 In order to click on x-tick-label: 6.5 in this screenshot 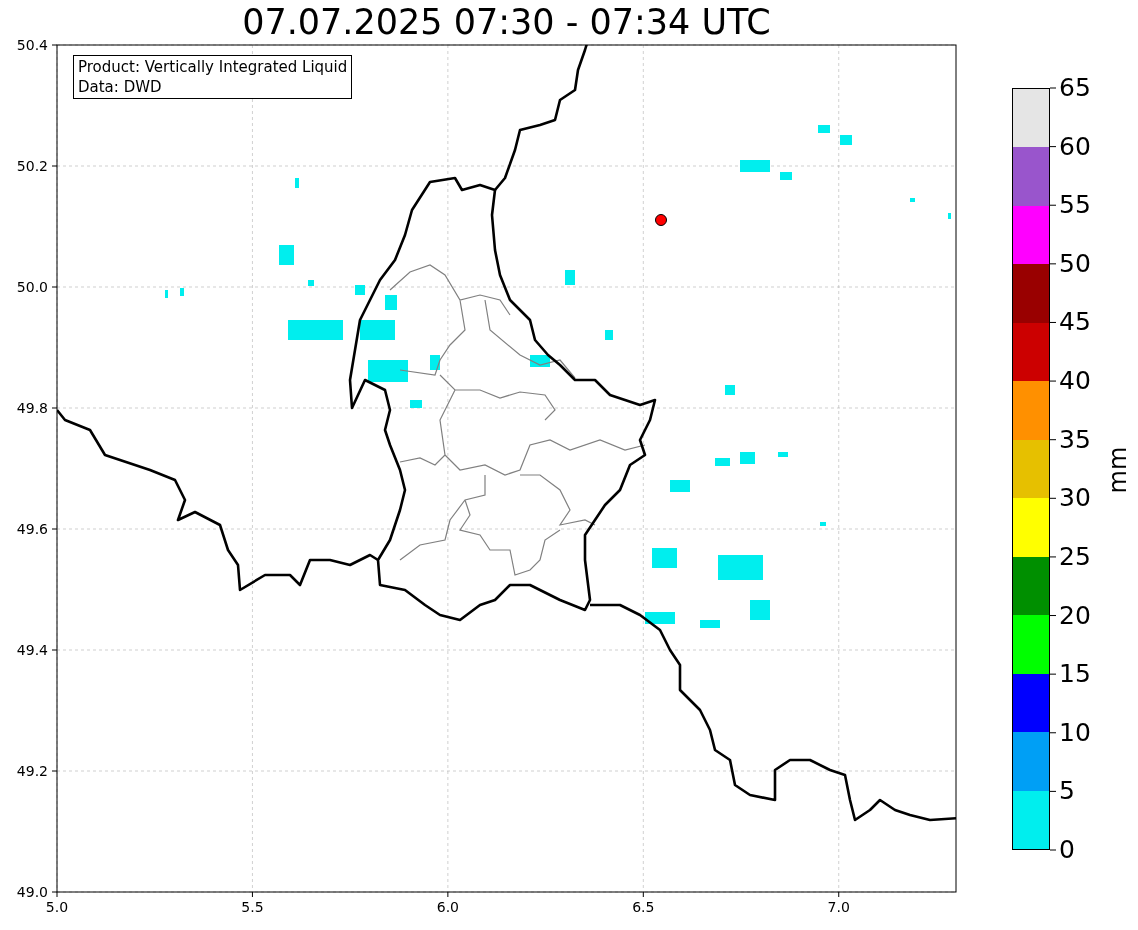, I will do `click(643, 907)`.